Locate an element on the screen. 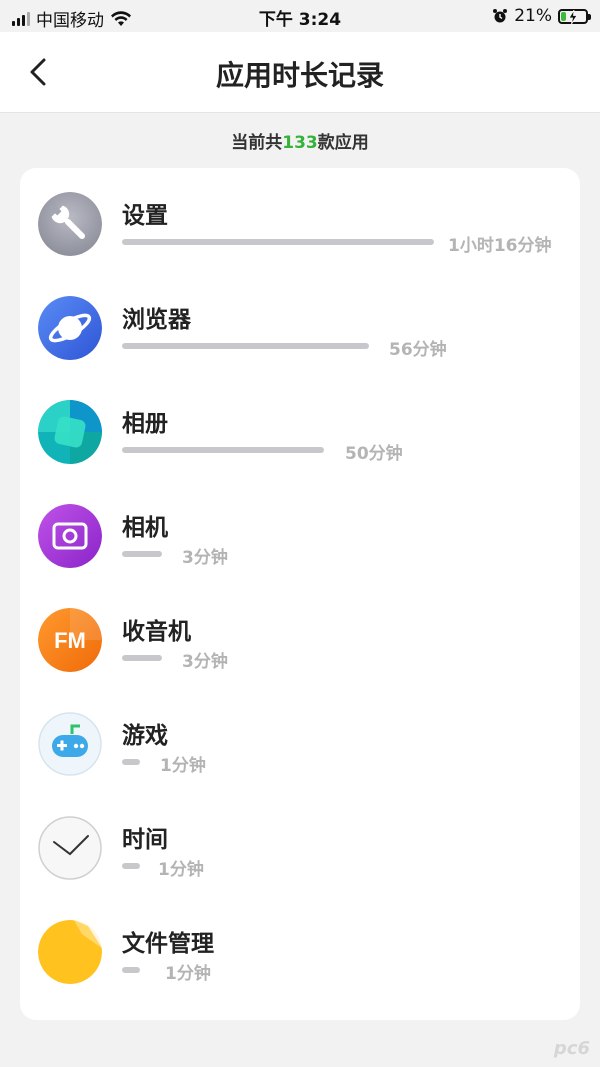 The height and width of the screenshot is (1067, 600). app-row-game: 游戏 1分钟 is located at coordinates (300, 740).